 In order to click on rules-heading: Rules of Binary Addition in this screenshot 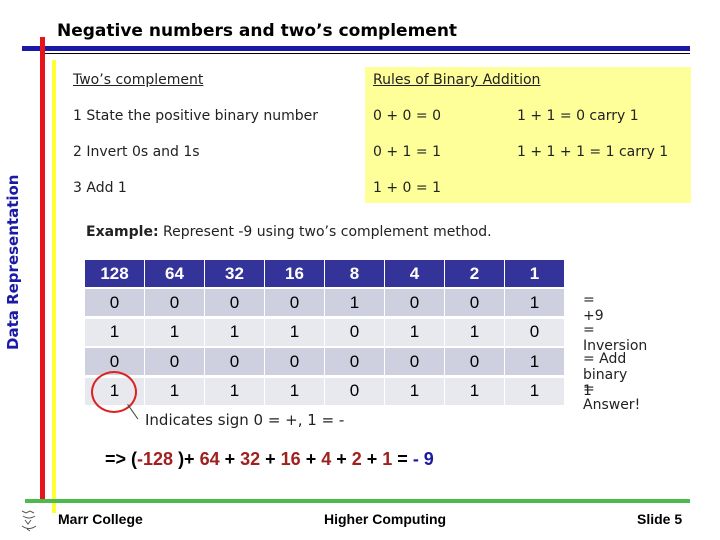, I will do `click(457, 80)`.